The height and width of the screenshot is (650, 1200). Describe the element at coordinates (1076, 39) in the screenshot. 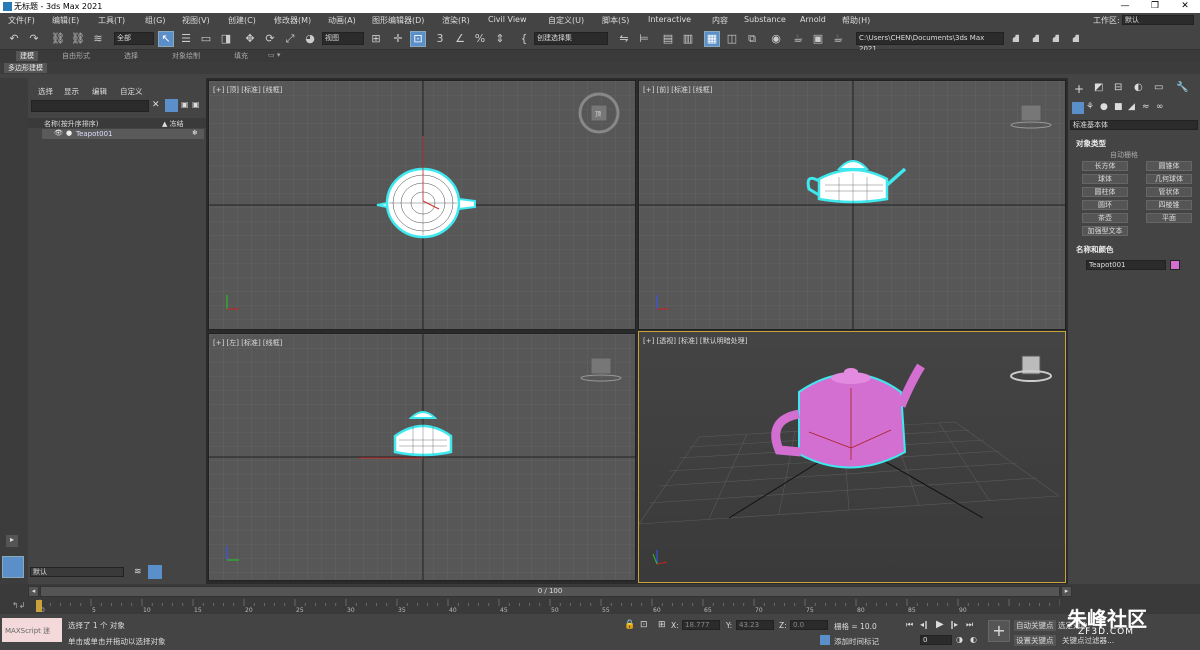

I see `project-settings-icon: ⛘` at that location.